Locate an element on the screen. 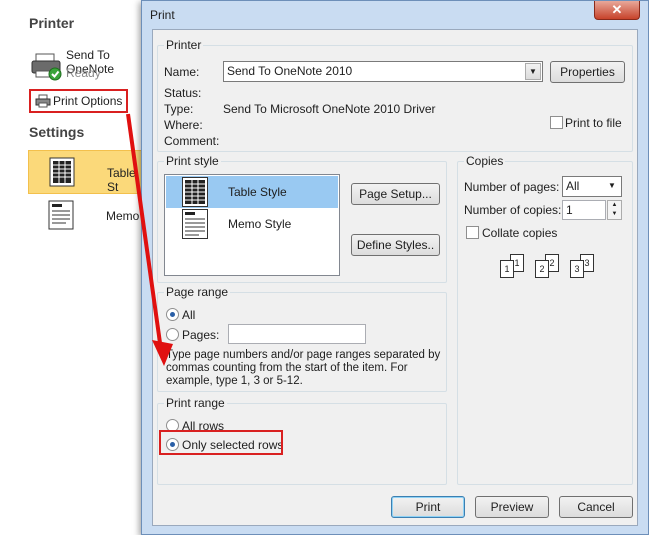 This screenshot has height=535, width=649. number-of-pages-select: All ▼ is located at coordinates (592, 186).